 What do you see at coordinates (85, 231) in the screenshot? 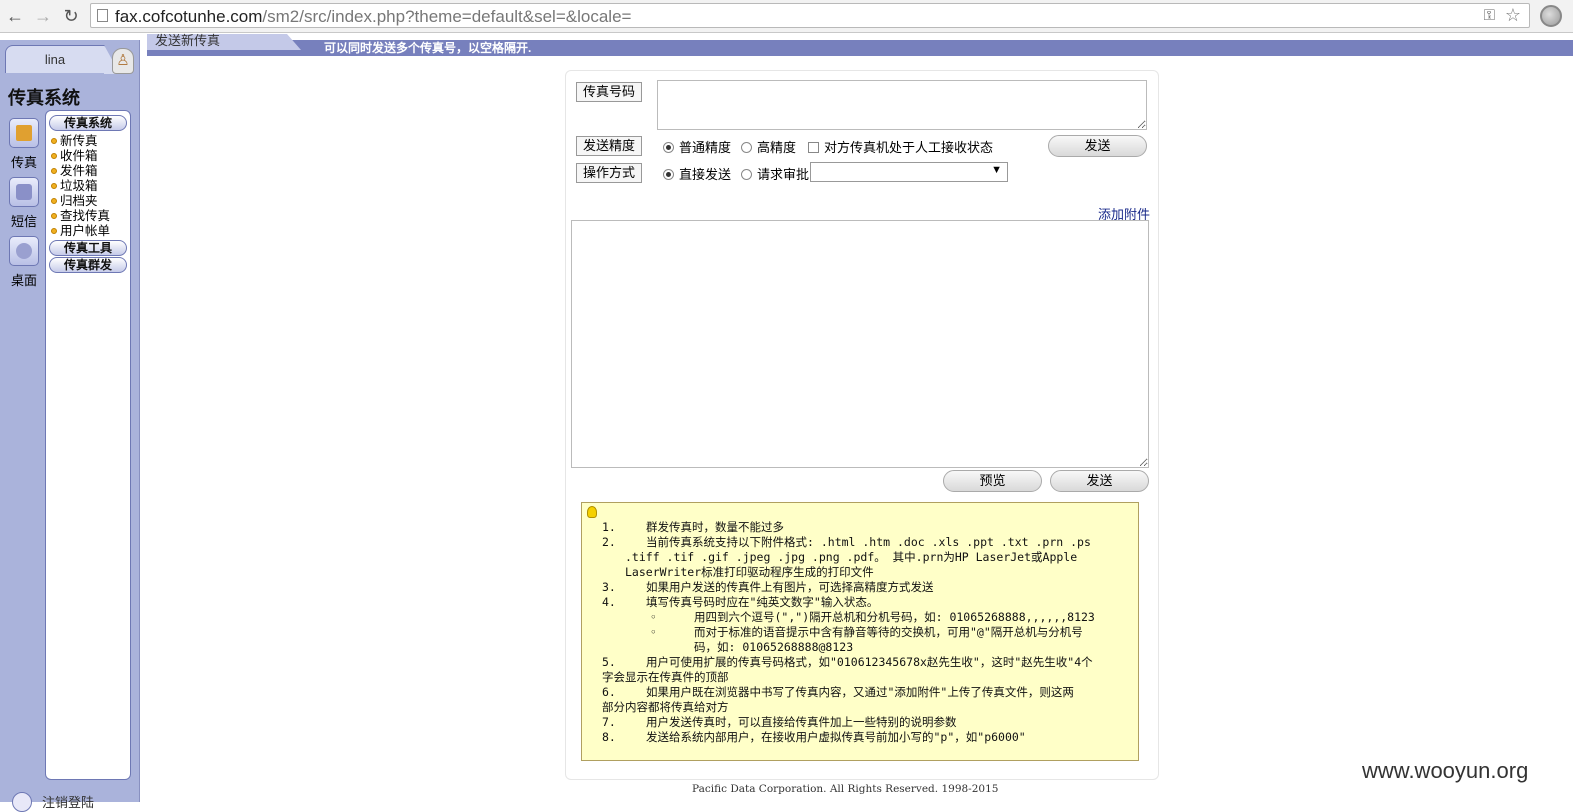
I see `menu-item-label: 用户帐单` at bounding box center [85, 231].